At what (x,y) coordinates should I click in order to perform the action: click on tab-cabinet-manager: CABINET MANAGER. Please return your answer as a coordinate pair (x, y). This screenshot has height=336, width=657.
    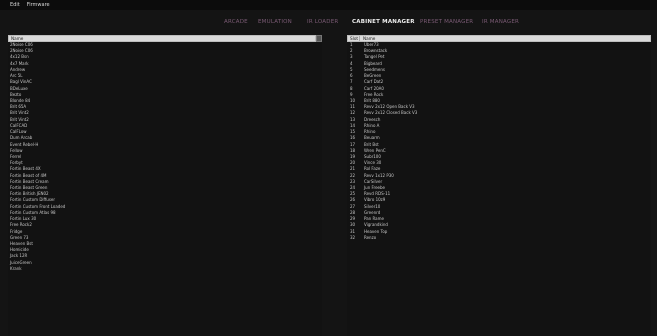
    Looking at the image, I should click on (383, 22).